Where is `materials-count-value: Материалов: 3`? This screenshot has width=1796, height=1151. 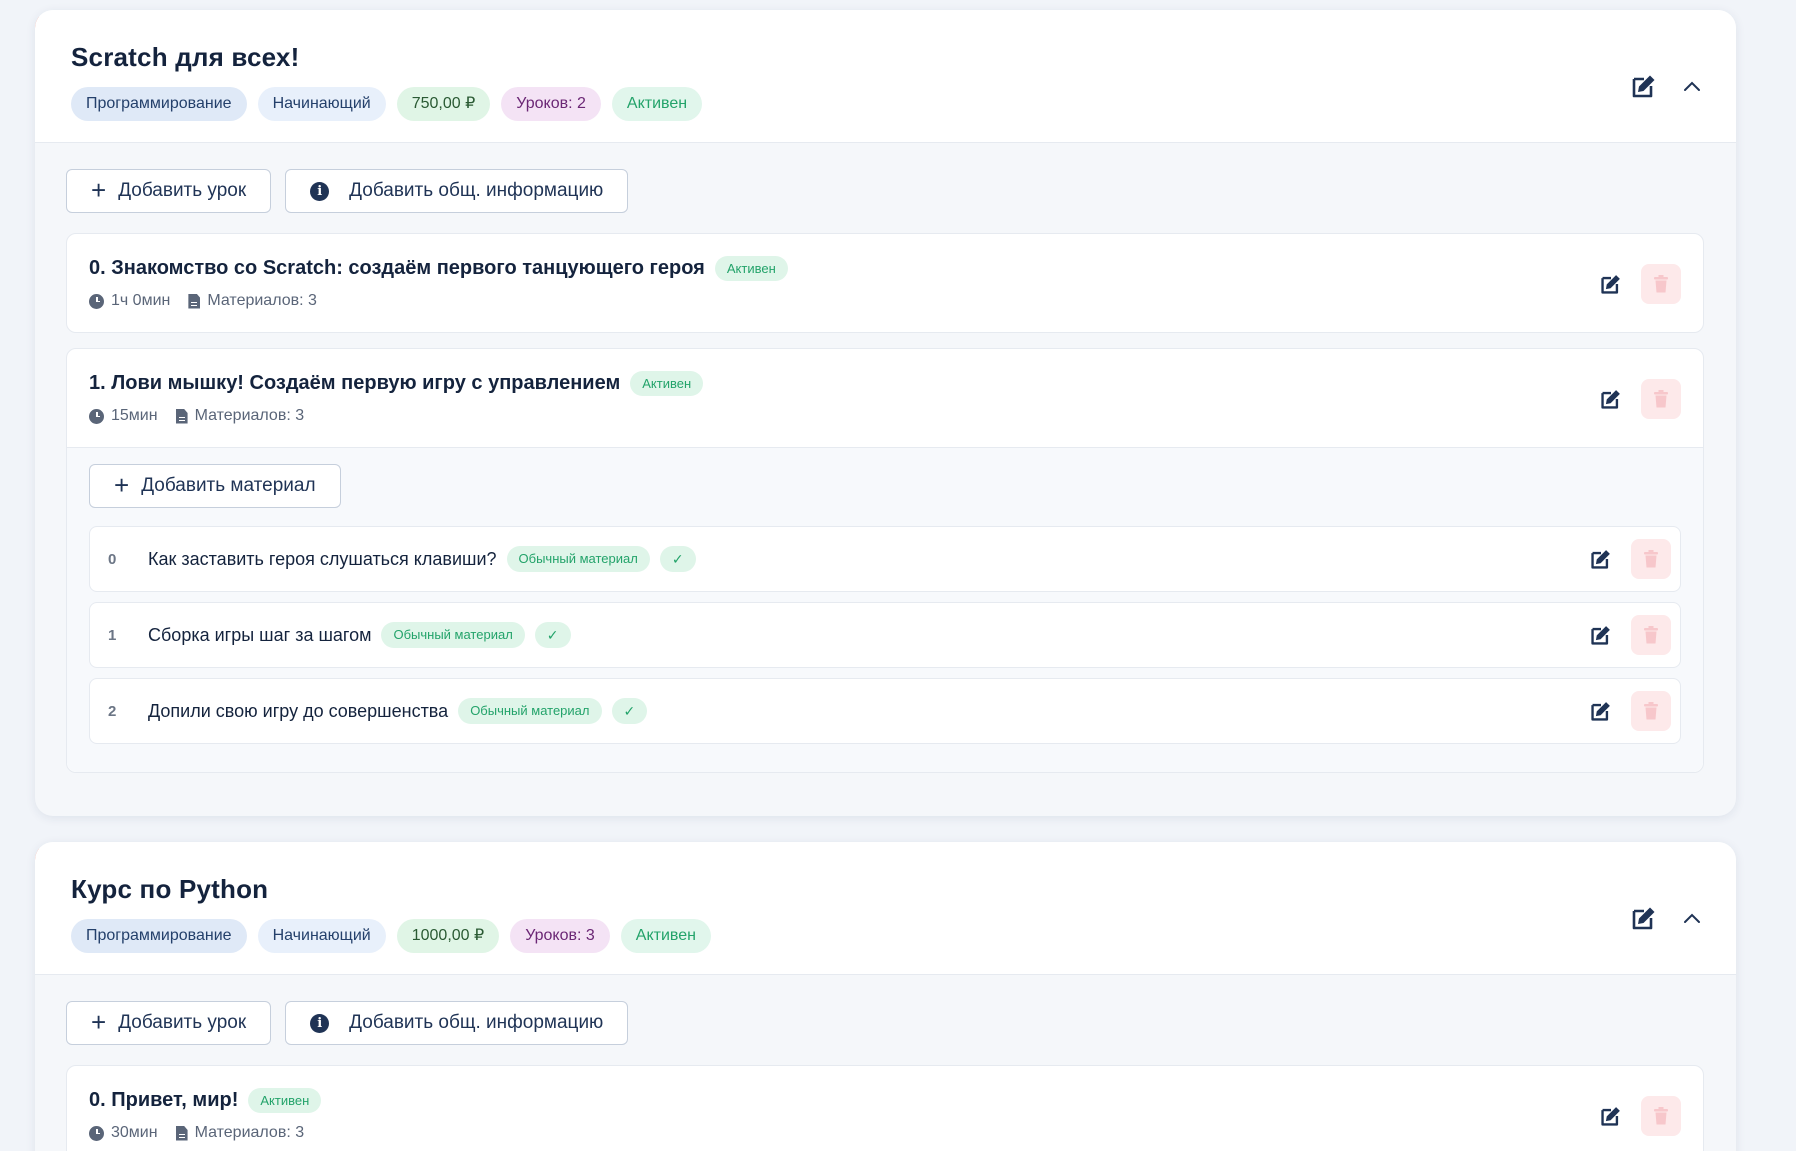
materials-count-value: Материалов: 3 is located at coordinates (249, 1132).